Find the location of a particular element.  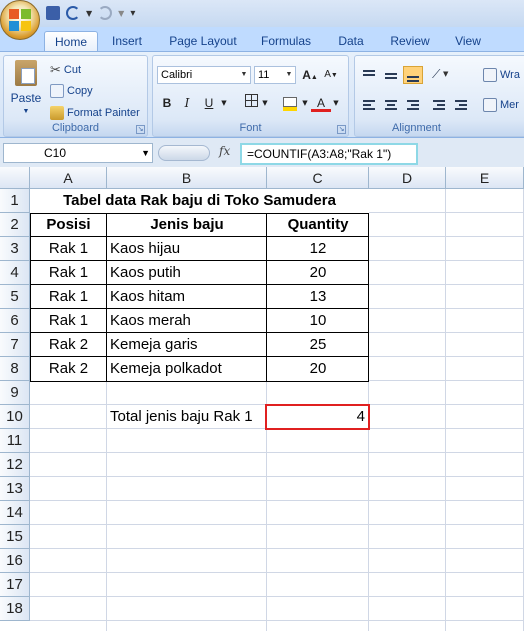

tab-home: Home is located at coordinates (71, 41).